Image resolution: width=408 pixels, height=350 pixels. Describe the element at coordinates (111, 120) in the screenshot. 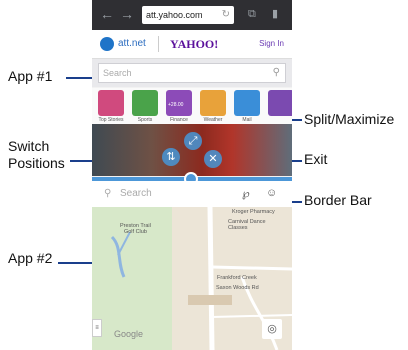

I see `tile-label: Top Stories` at that location.